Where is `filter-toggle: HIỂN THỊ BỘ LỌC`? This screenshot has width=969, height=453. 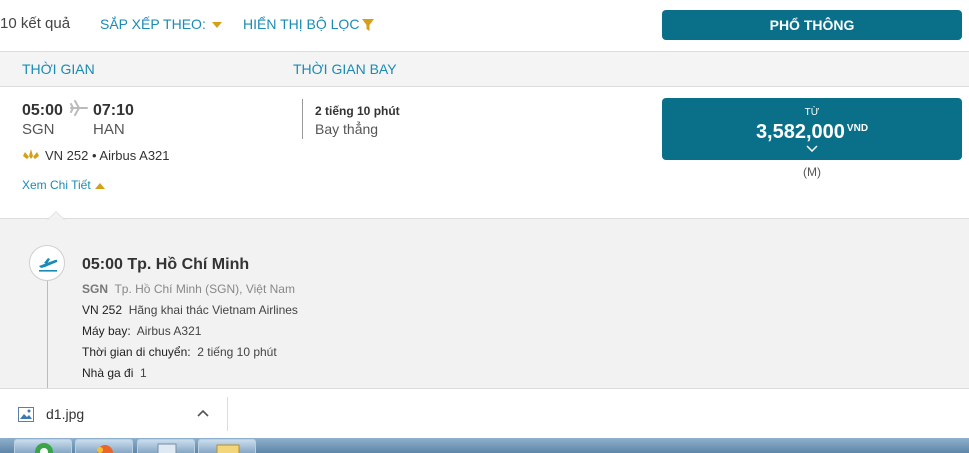 filter-toggle: HIỂN THỊ BỘ LỌC is located at coordinates (309, 24).